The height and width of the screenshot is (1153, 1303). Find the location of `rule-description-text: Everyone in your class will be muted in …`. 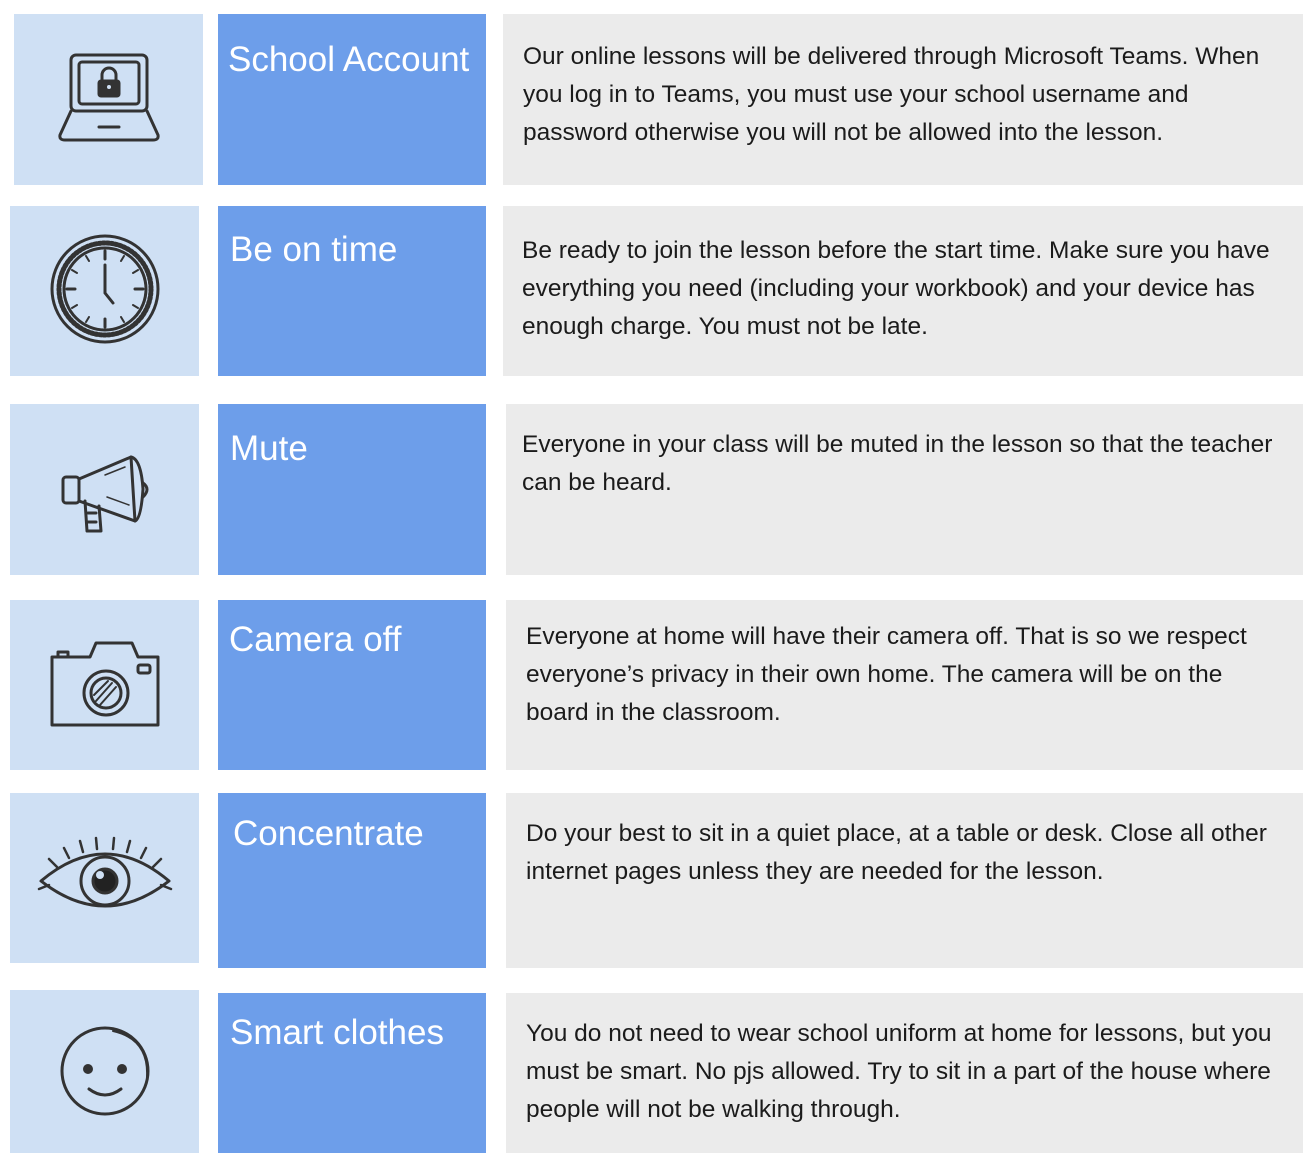

rule-description-text: Everyone in your class will be muted in … is located at coordinates (897, 463).